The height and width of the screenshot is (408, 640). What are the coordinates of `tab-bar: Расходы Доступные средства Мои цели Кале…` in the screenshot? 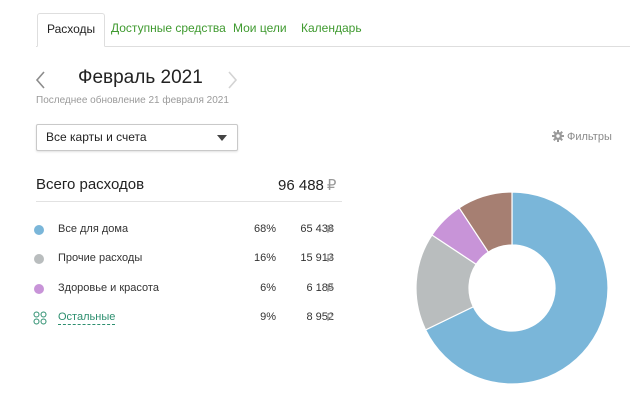 It's located at (320, 23).